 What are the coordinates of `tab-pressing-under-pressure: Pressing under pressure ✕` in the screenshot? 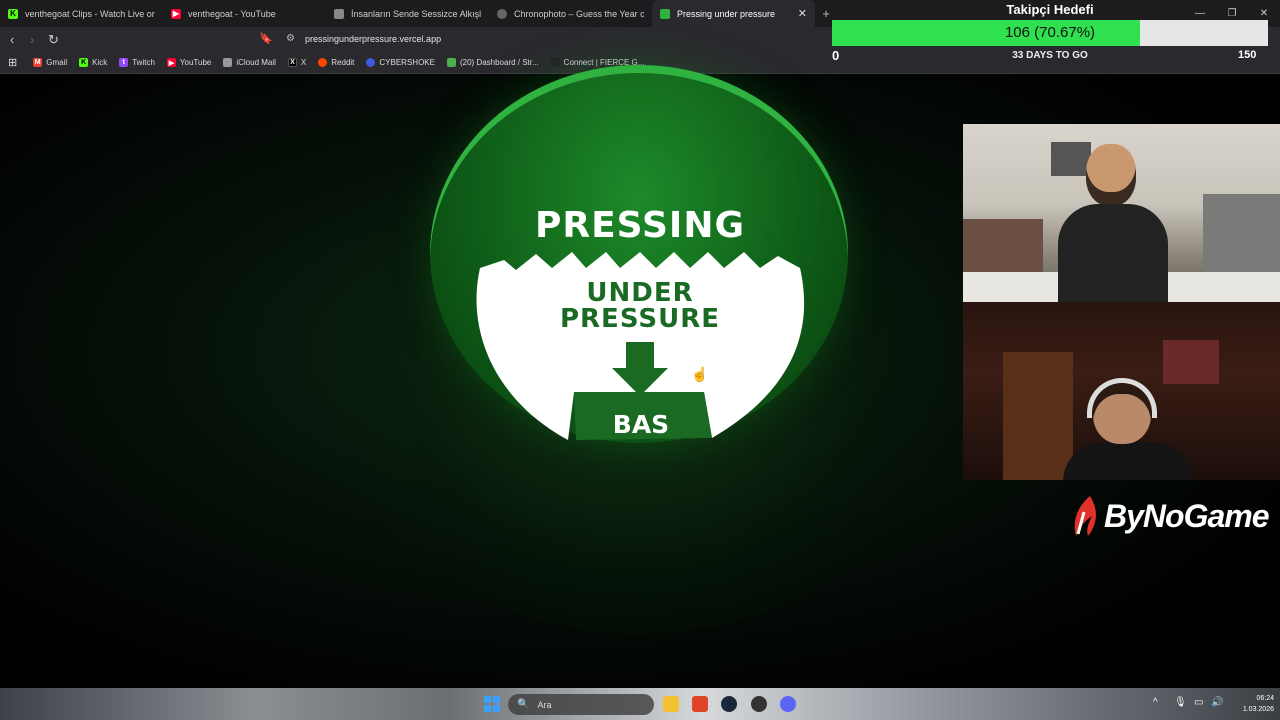 It's located at (733, 13).